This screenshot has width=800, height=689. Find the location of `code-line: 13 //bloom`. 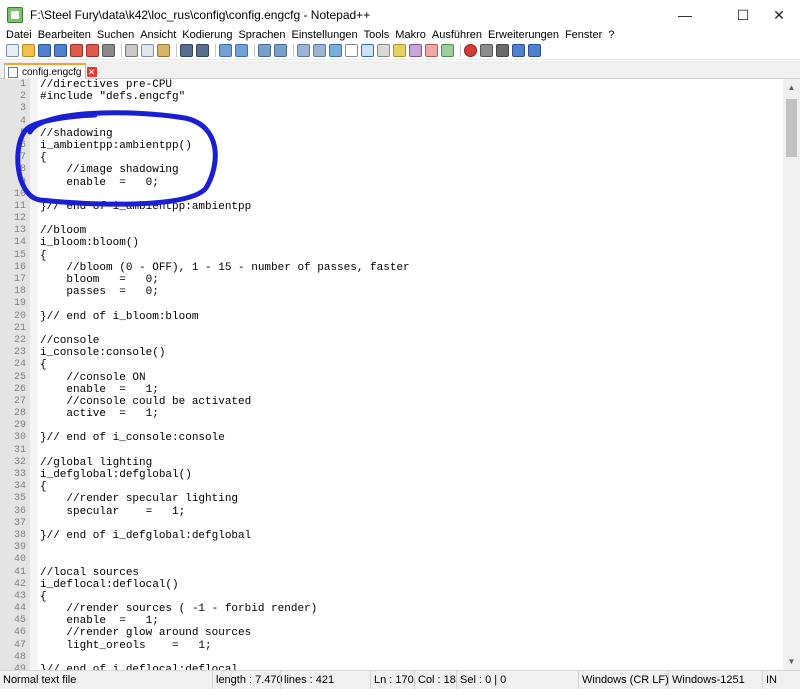

code-line: 13 //bloom is located at coordinates (391, 231).